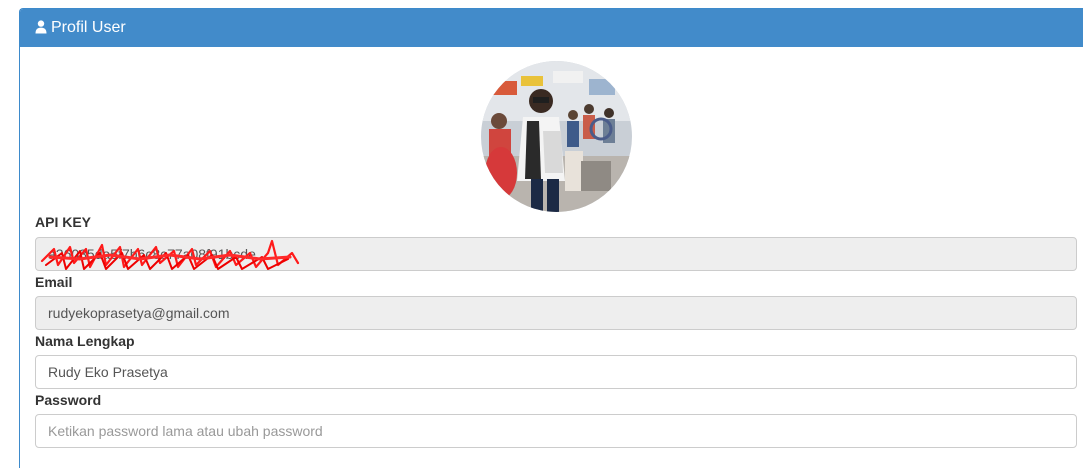  What do you see at coordinates (556, 313) in the screenshot?
I see `email-field` at bounding box center [556, 313].